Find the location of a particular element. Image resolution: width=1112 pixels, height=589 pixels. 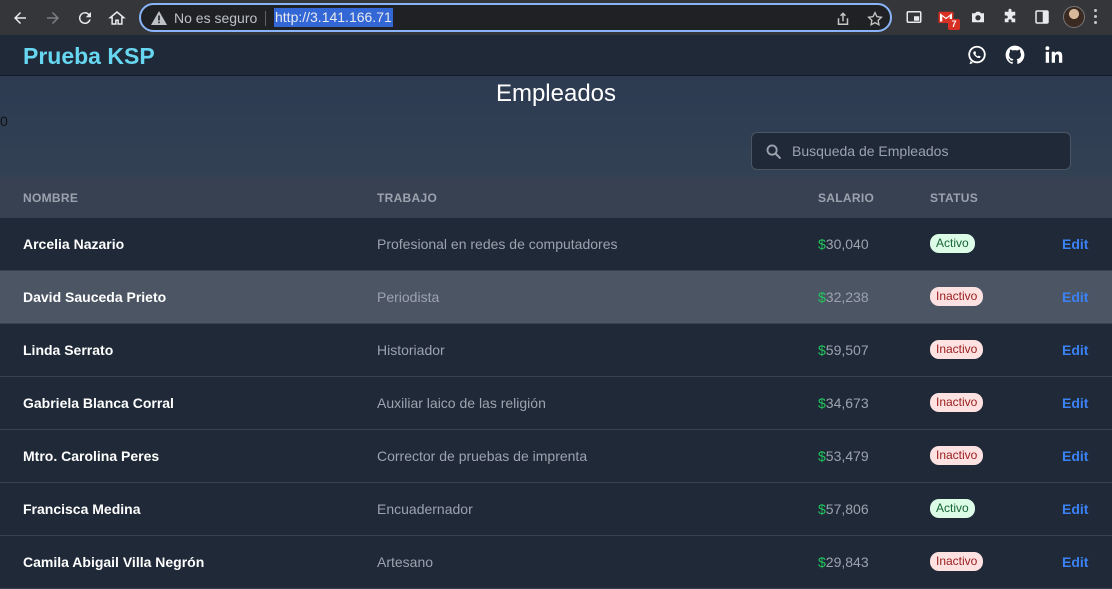

security-label: No es seguro is located at coordinates (215, 18).